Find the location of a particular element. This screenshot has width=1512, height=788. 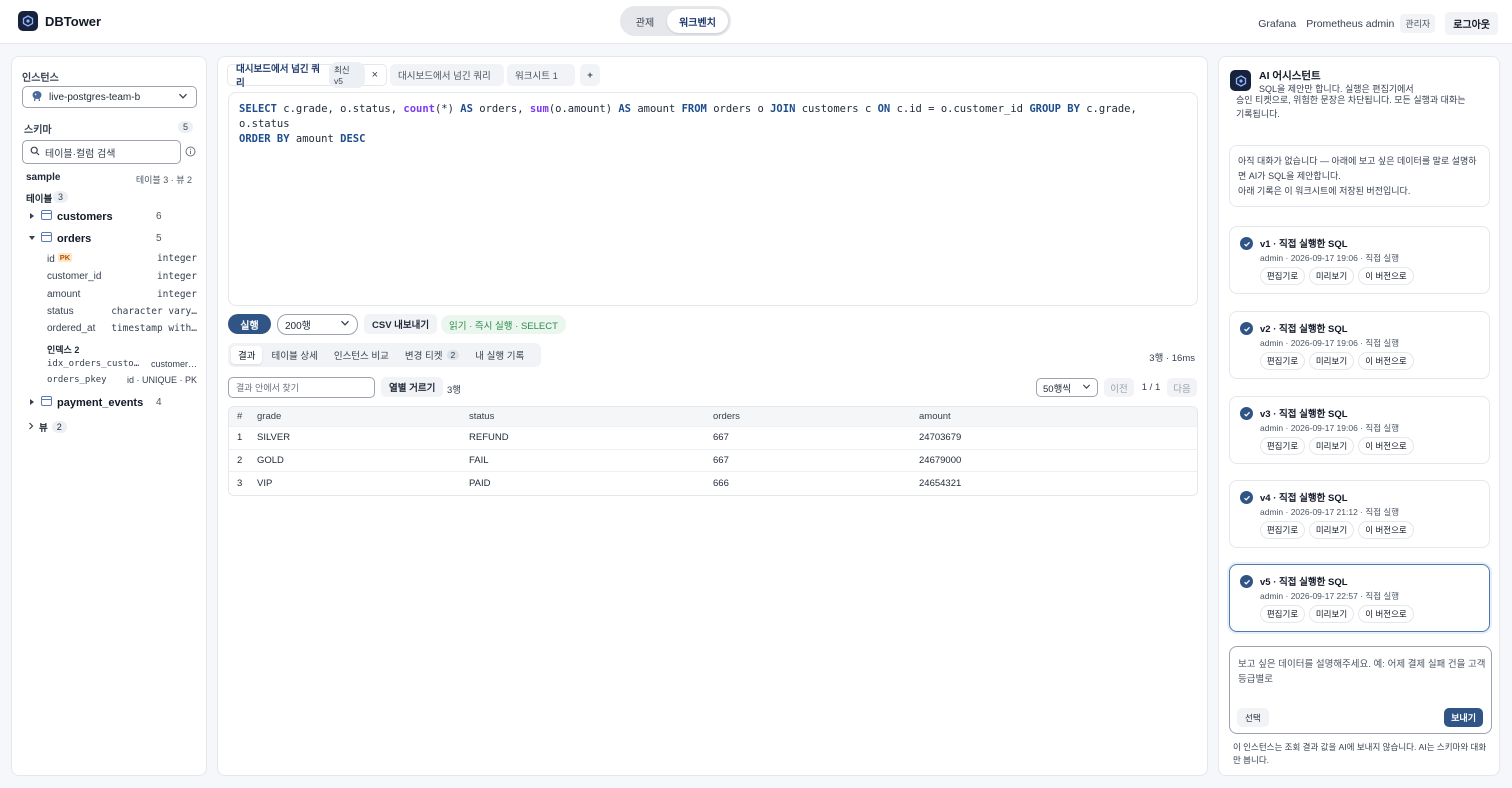

ai-subtitle: SQL을 제안만 합니다. 실행은 편집기에서 is located at coordinates (1336, 89).